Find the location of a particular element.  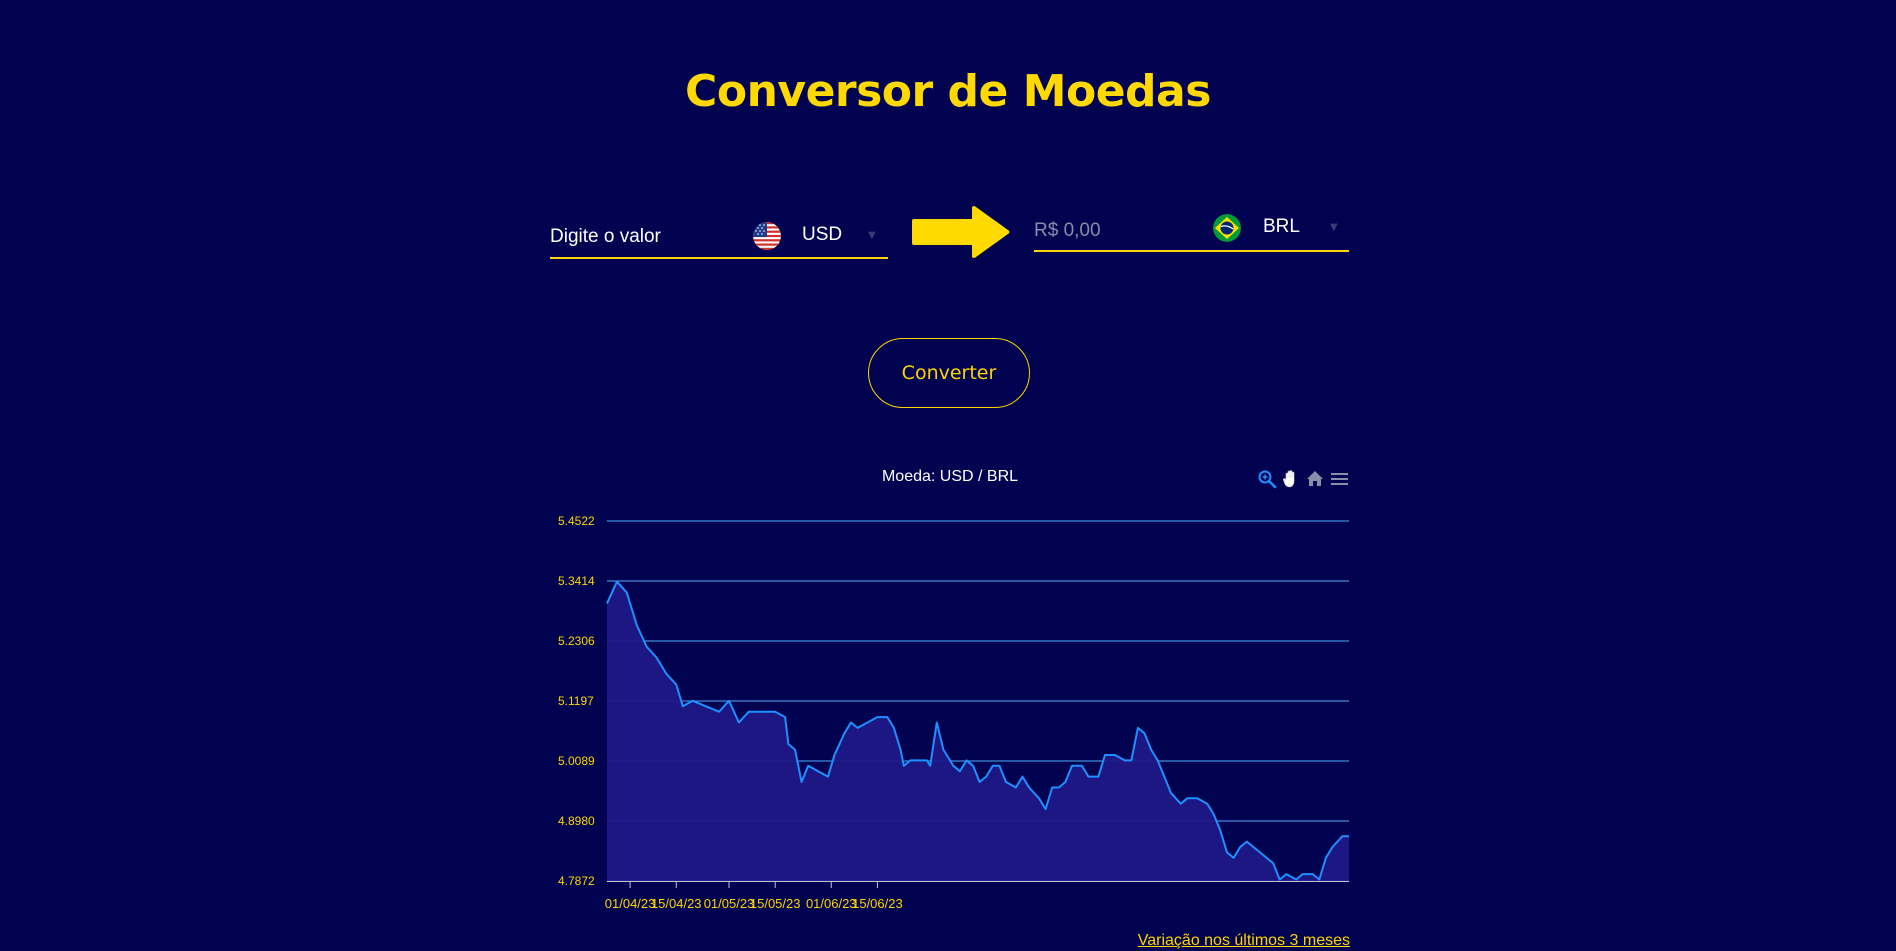

y-tick-label: 5.4522 is located at coordinates (576, 521).